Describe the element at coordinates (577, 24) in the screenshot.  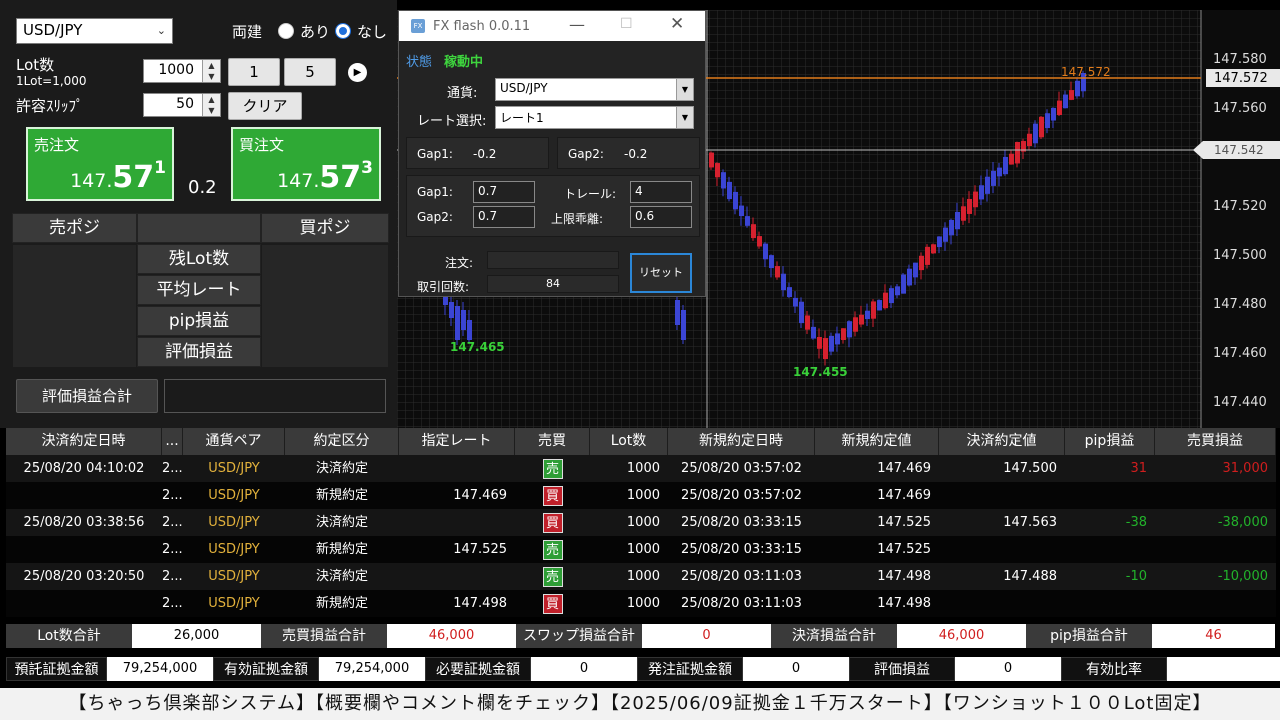
I see `minimize-icon: —` at that location.